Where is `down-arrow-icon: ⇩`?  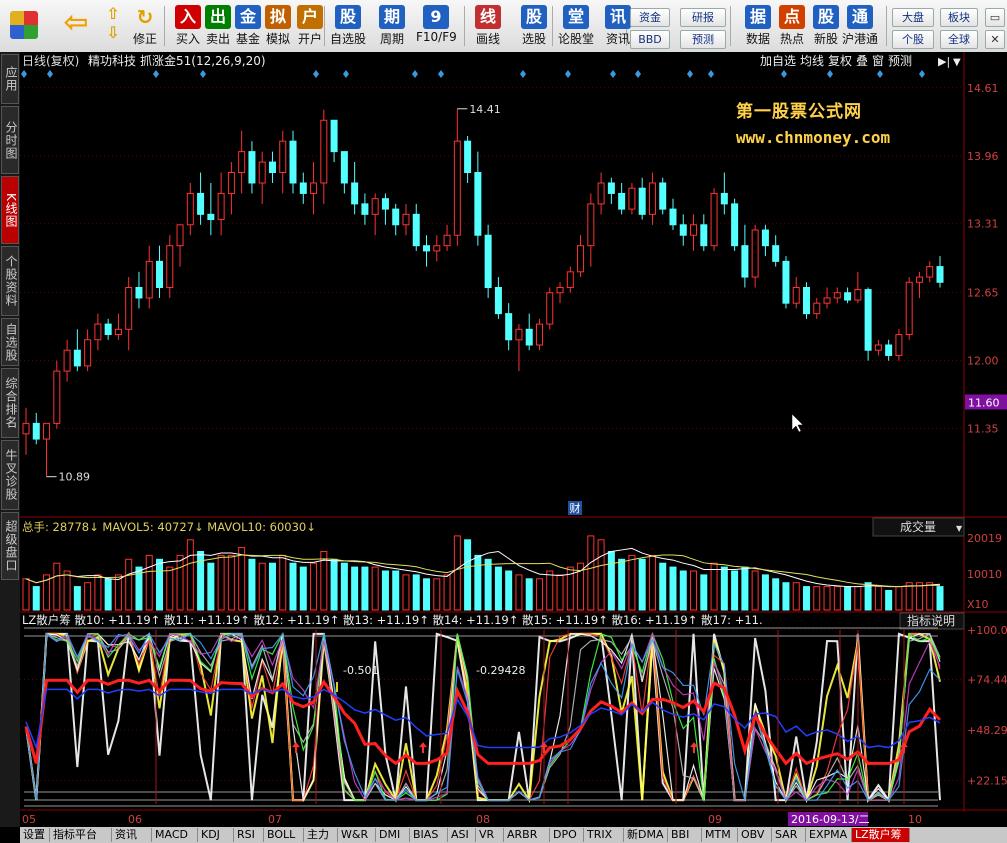
down-arrow-icon: ⇩ is located at coordinates (113, 33).